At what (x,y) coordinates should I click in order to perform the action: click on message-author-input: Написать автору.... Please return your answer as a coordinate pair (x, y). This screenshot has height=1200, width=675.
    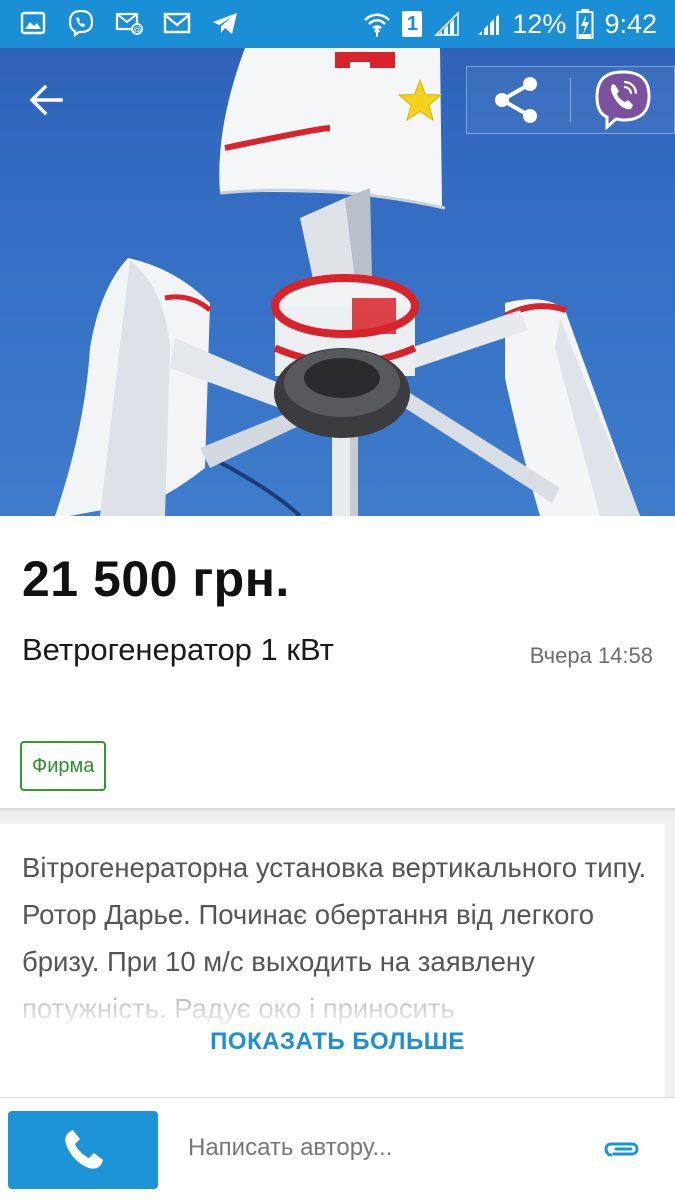
    Looking at the image, I should click on (290, 1148).